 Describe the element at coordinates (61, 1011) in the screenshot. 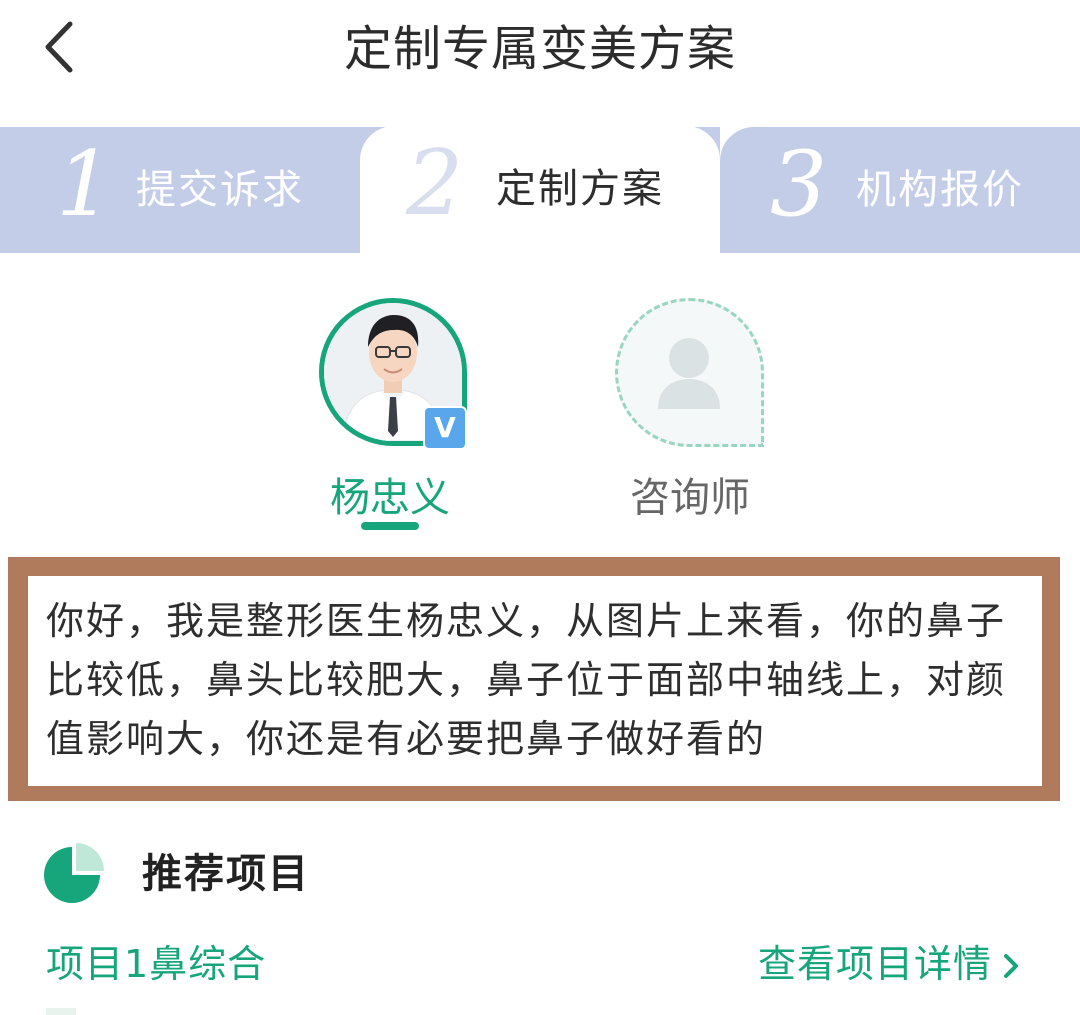

I see `next-row-edge` at that location.